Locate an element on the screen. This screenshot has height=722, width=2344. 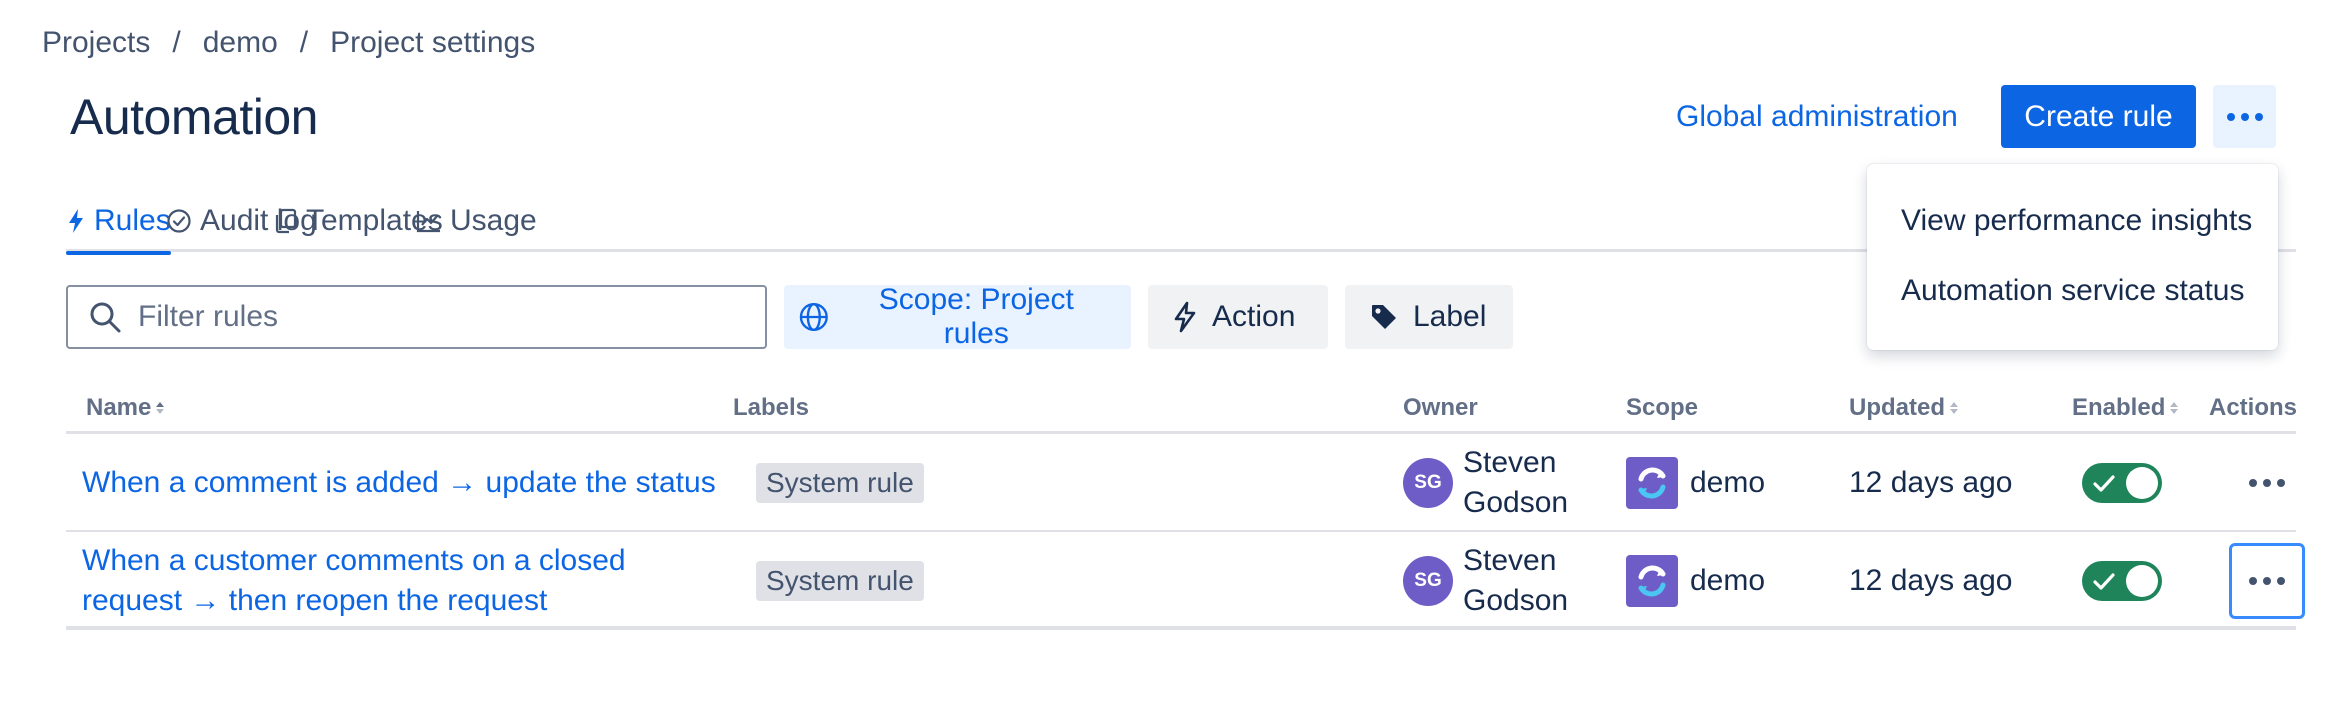
more-actions-button is located at coordinates (2244, 116).